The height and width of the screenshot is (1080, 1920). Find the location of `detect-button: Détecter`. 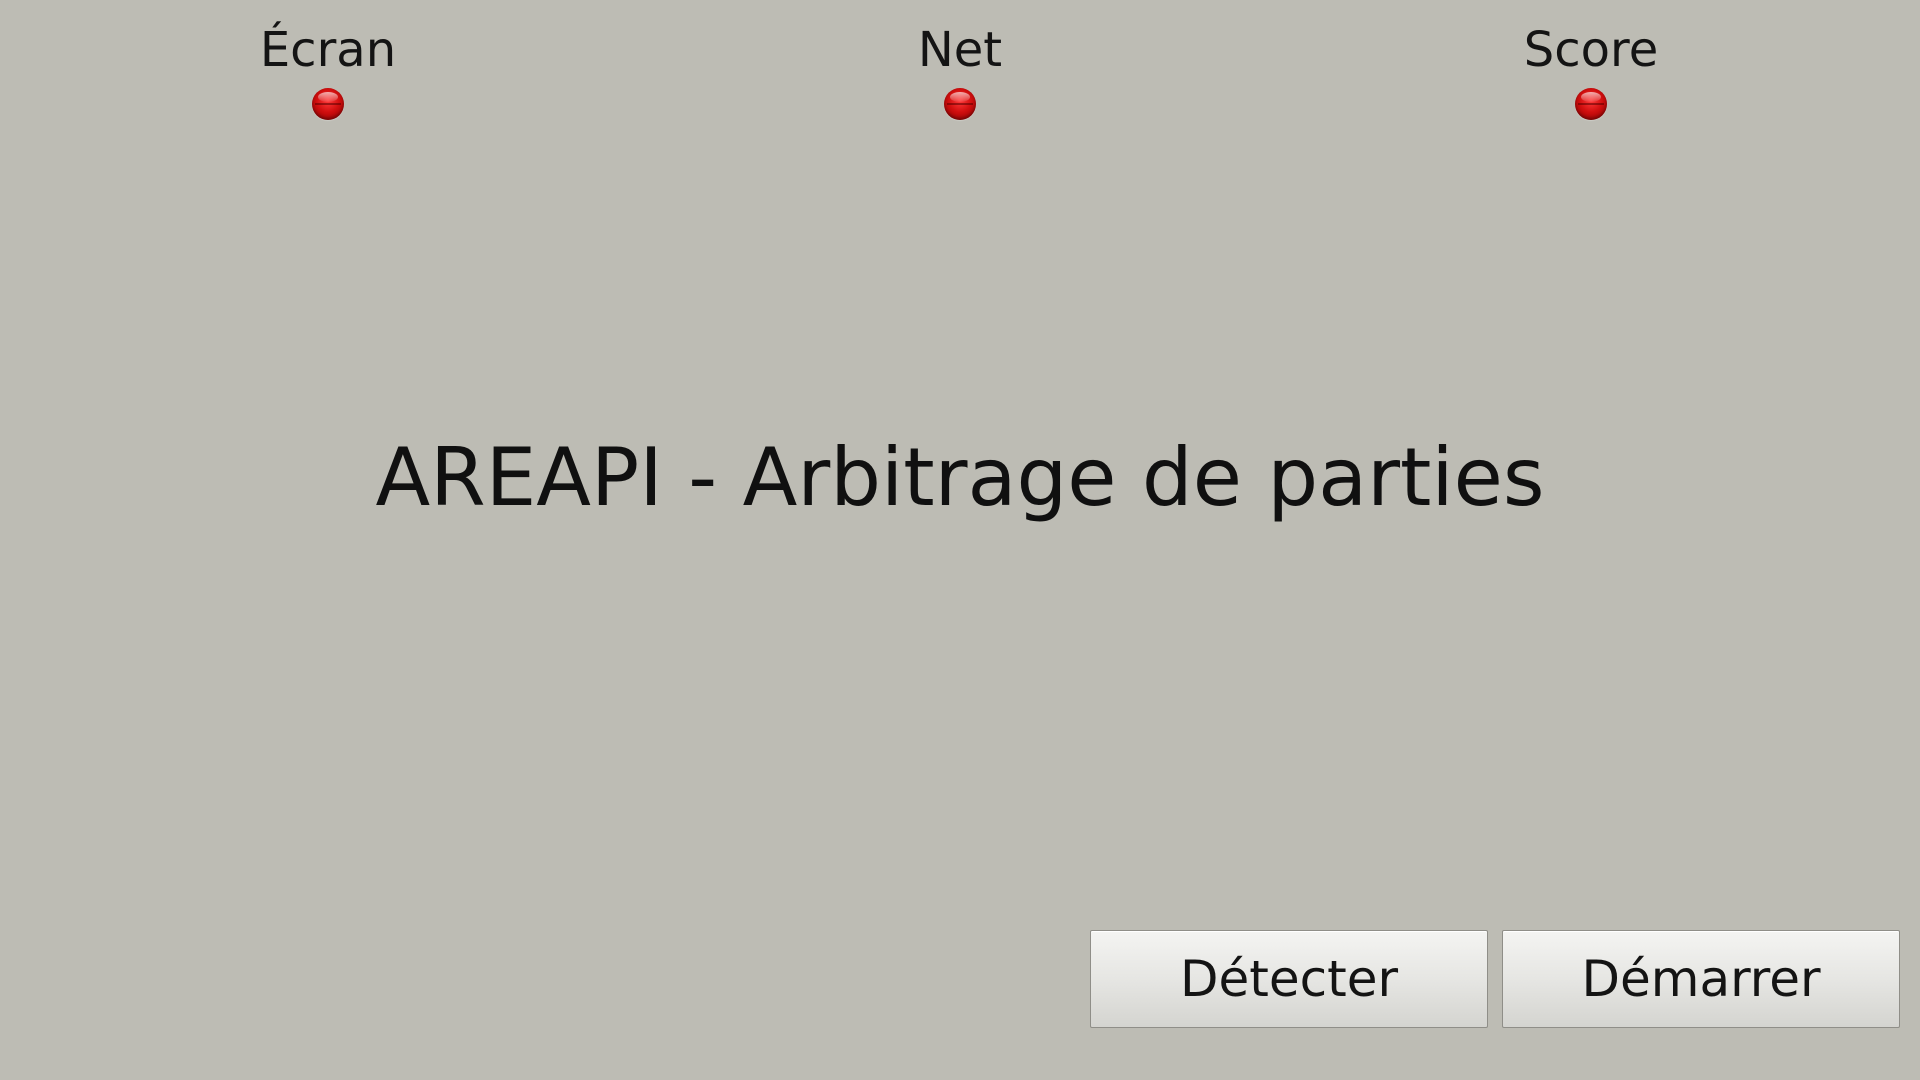

detect-button: Détecter is located at coordinates (1289, 979).